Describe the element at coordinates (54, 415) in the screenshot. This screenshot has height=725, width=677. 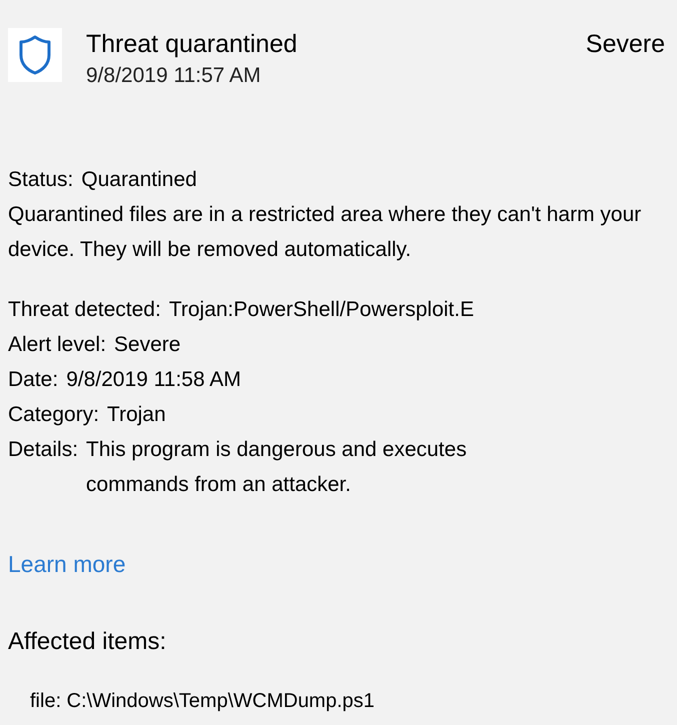
I see `detail-label: Category:` at that location.